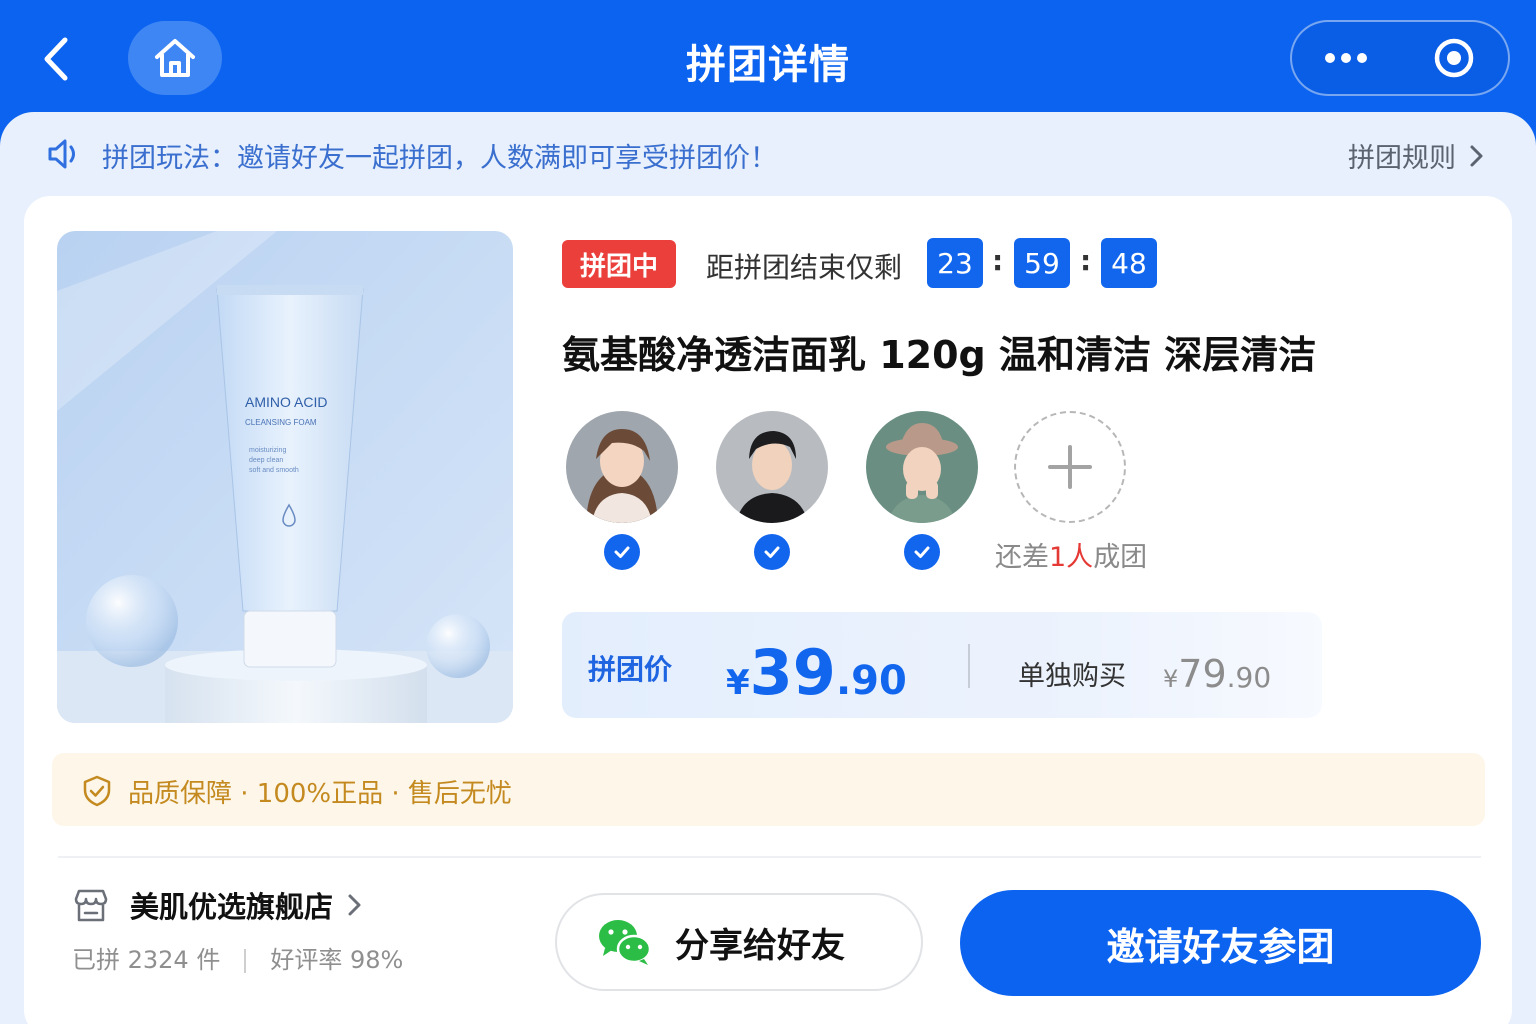 This screenshot has height=1024, width=1536. I want to click on countdown-minutes: 59, so click(1042, 263).